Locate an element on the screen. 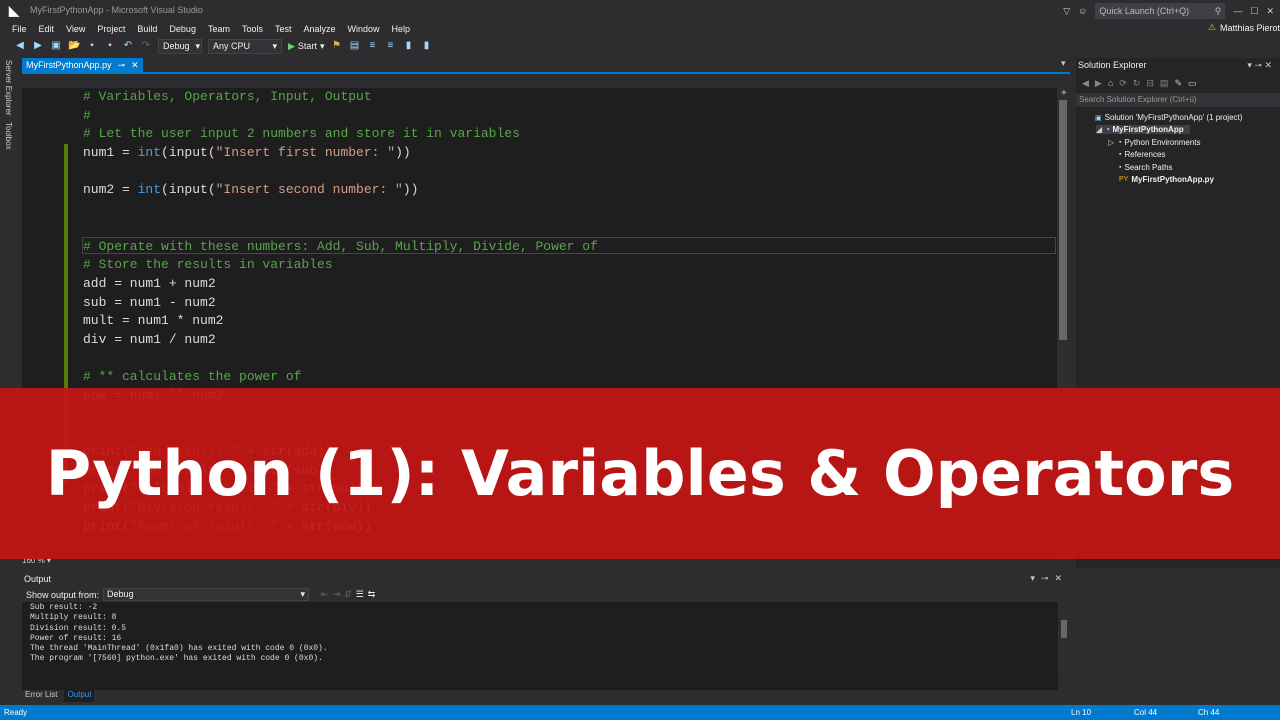 This screenshot has height=720, width=1280. menu-item-build: Build is located at coordinates (147, 29).